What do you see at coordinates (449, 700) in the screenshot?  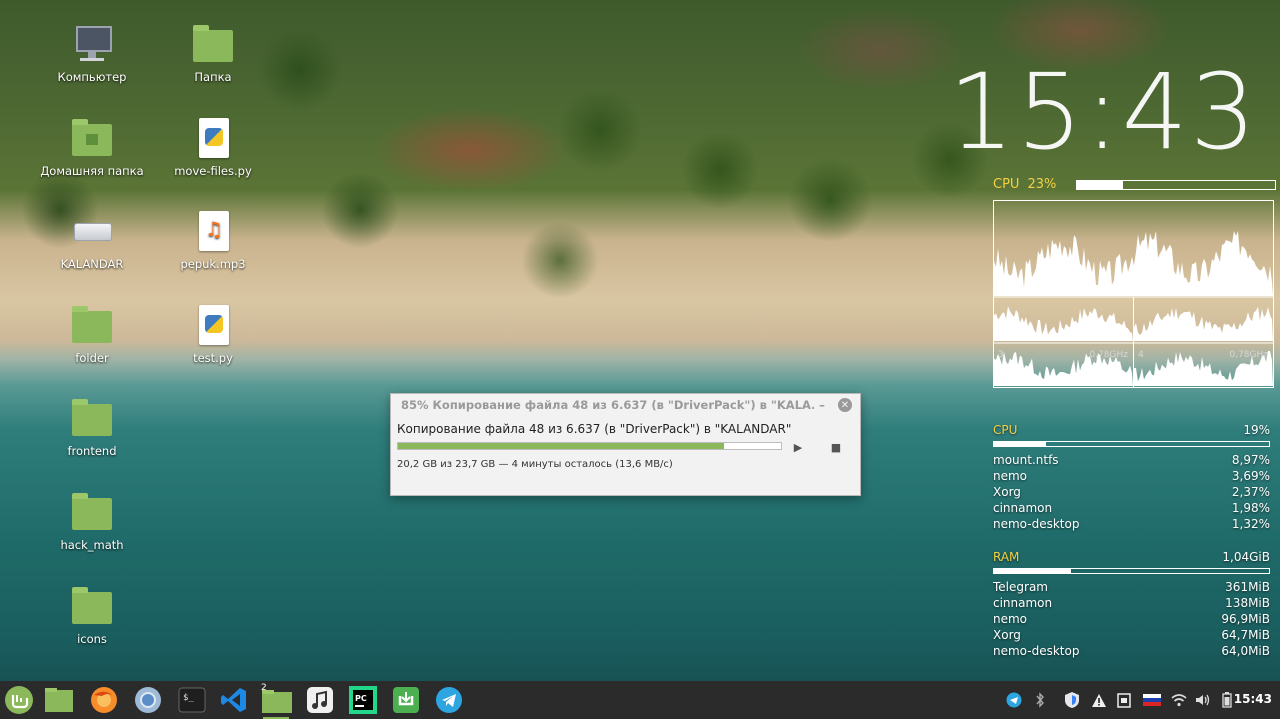 I see `telegram-icon` at bounding box center [449, 700].